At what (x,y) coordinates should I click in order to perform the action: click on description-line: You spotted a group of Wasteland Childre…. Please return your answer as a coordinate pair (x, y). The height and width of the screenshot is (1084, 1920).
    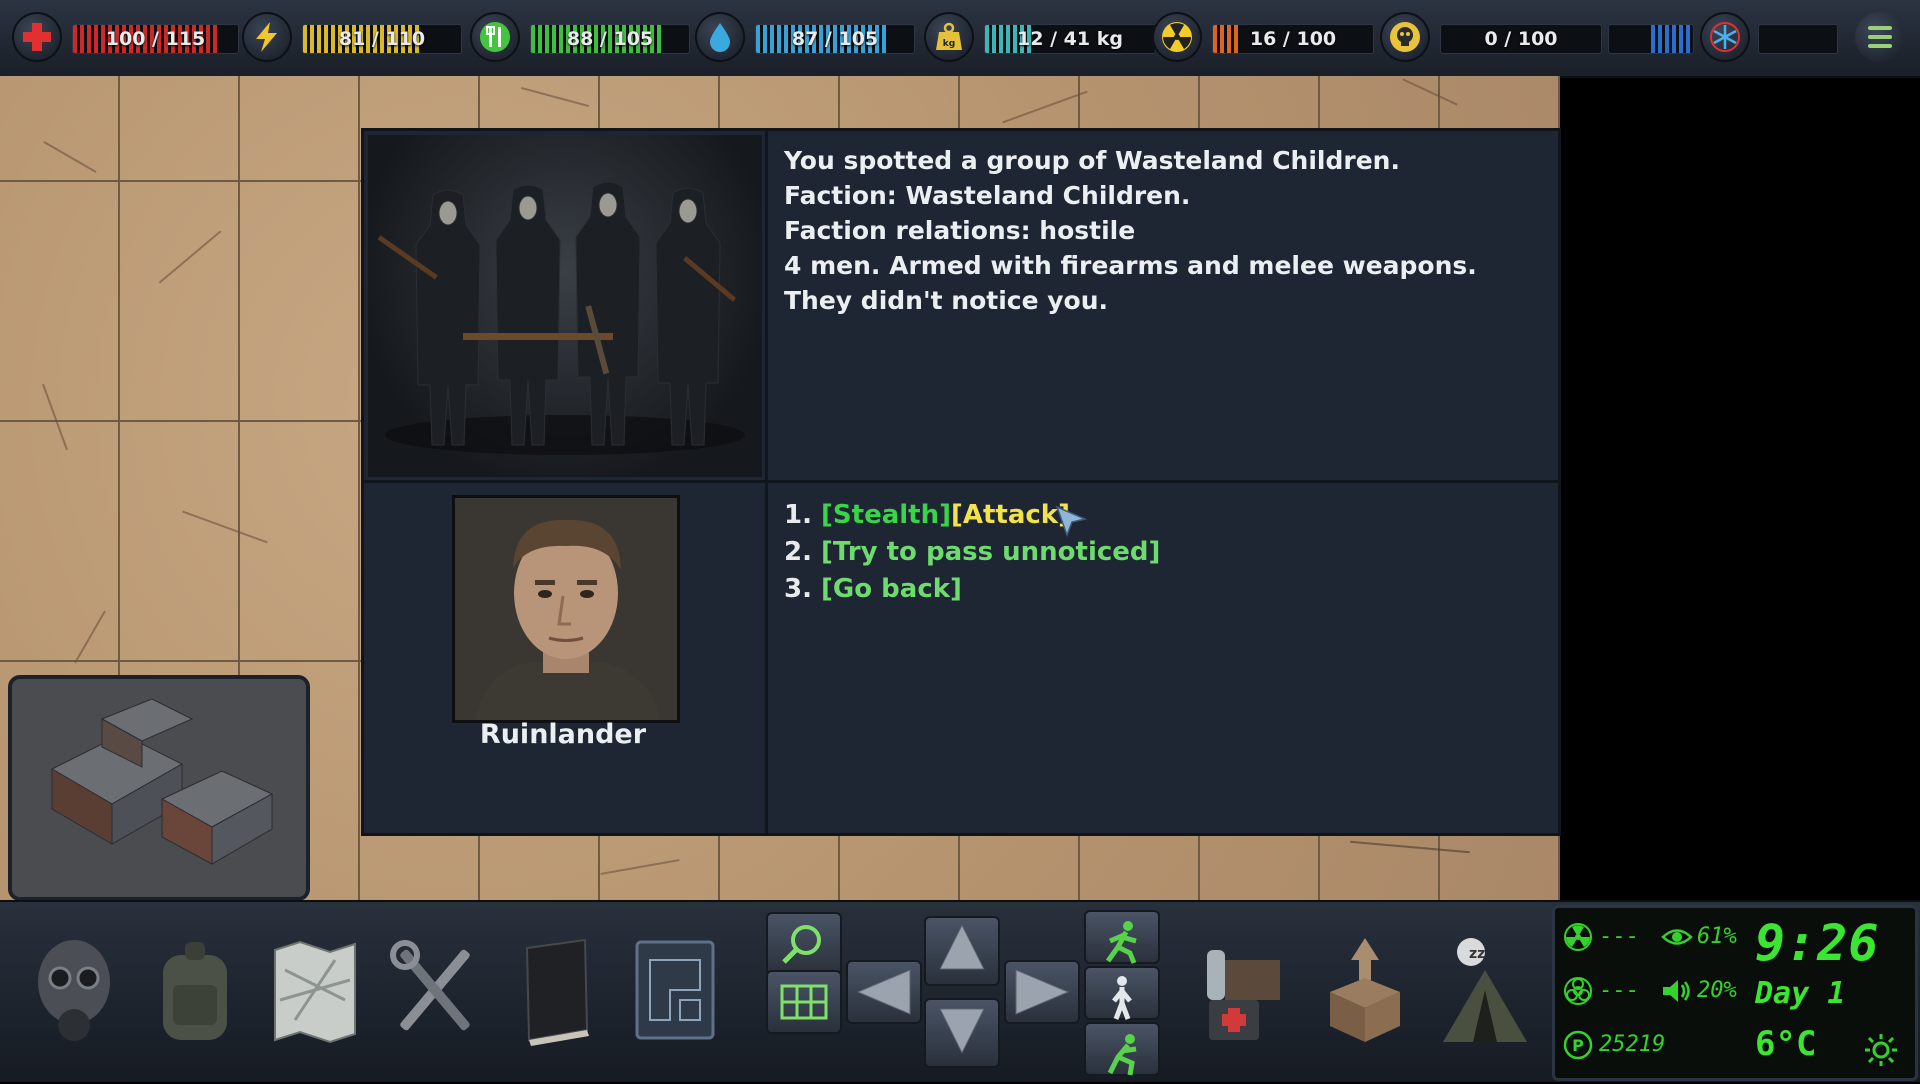
    Looking at the image, I should click on (1092, 160).